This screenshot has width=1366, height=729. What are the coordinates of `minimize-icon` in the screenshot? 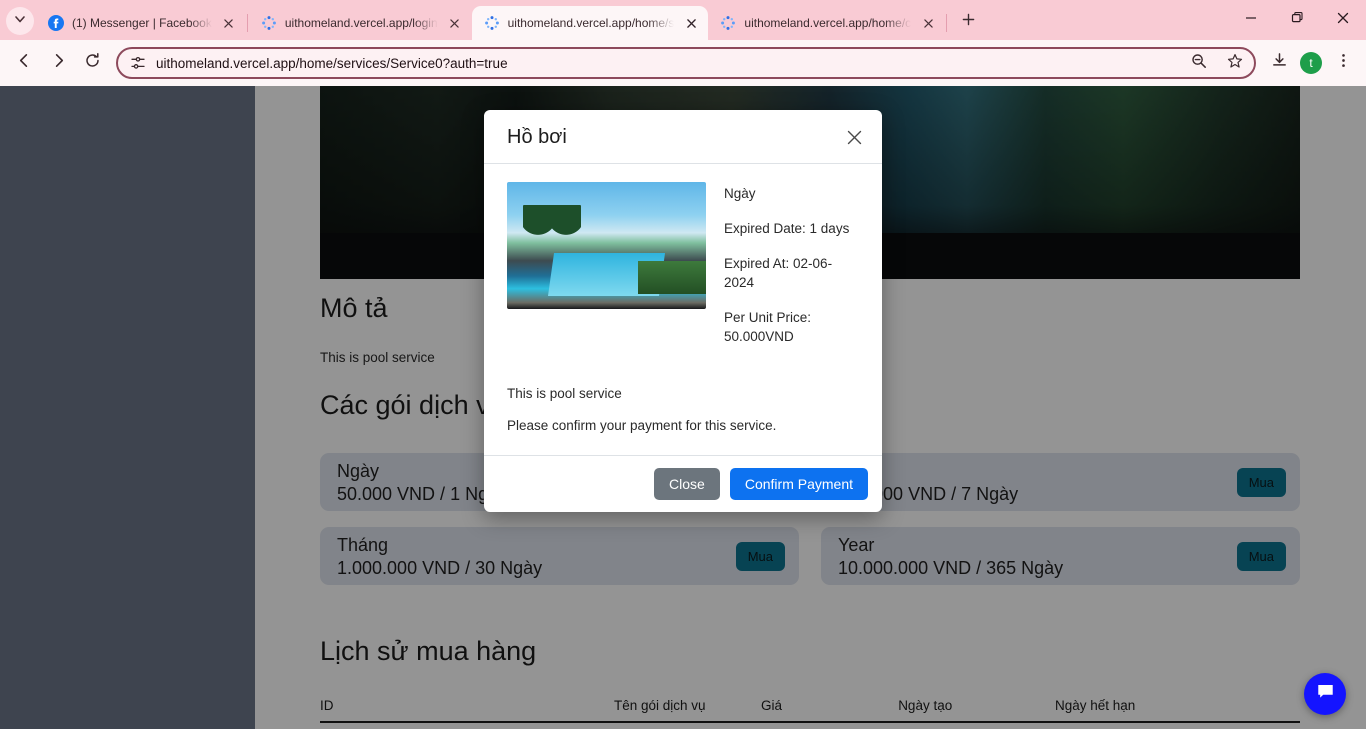 It's located at (1251, 20).